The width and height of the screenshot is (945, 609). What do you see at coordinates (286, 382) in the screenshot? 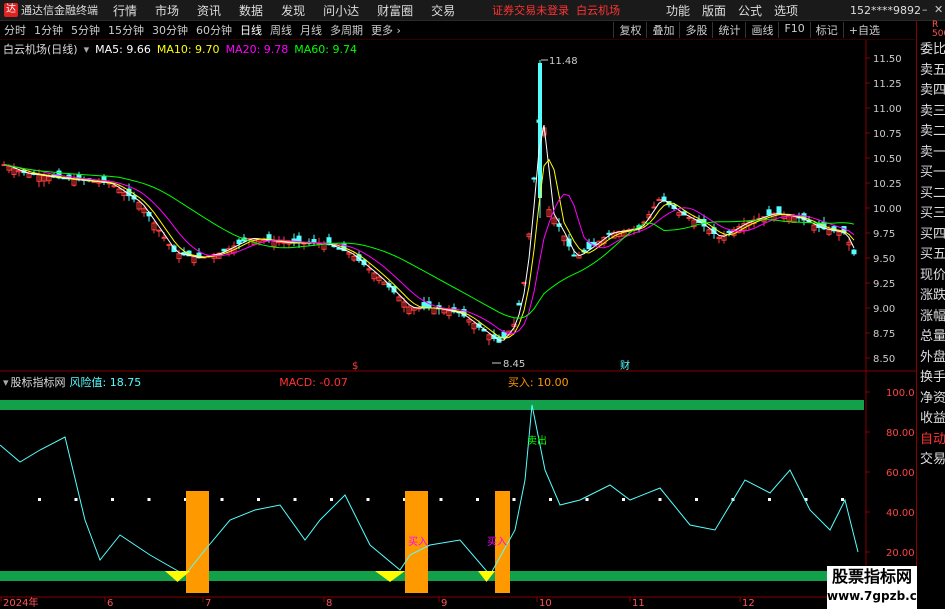
I see `indicator-legend: ▾ 股标指标网 风险值: 18.75 MACD: -0.07 买入: 10.00` at bounding box center [286, 382].